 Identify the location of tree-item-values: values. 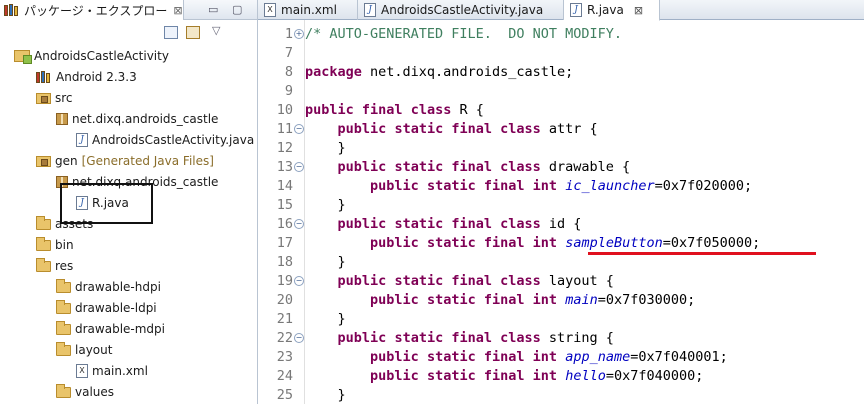
(85, 392).